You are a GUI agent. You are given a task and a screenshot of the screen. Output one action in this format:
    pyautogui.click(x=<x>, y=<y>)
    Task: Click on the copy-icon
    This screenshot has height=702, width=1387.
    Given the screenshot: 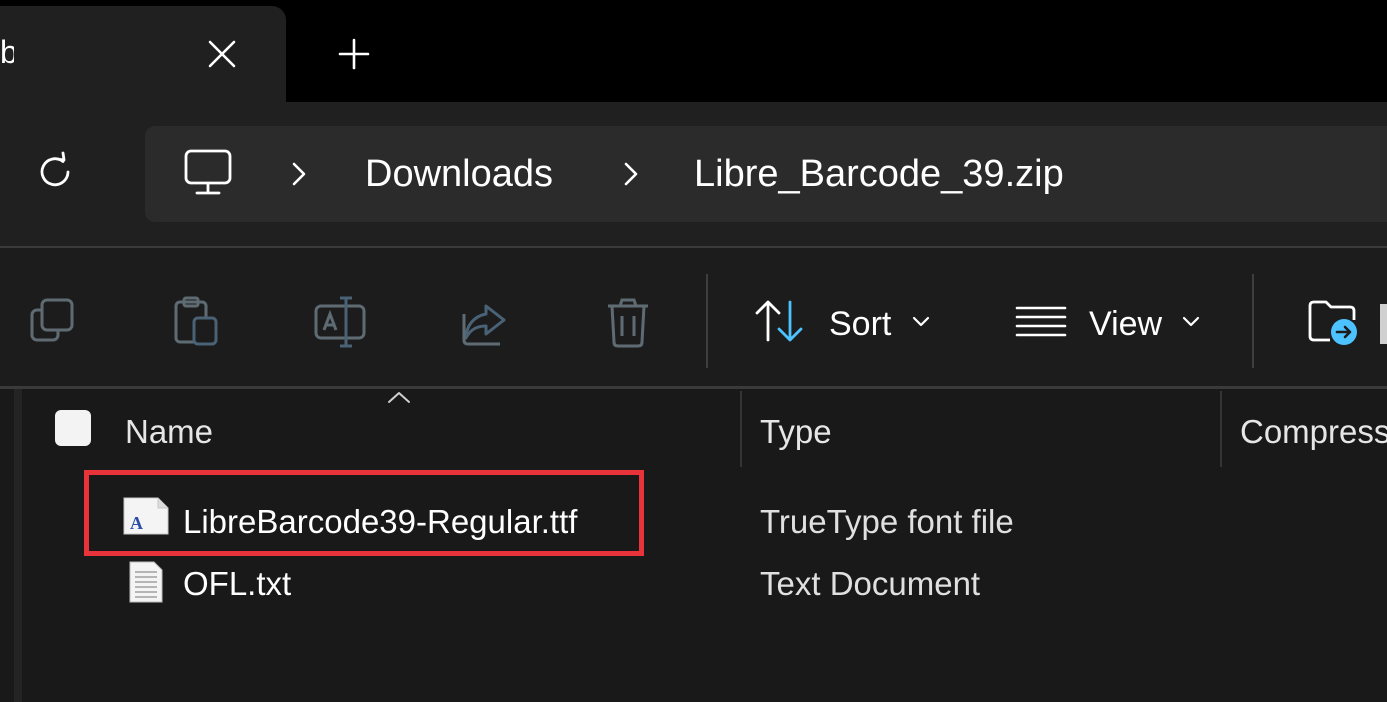 What is the action you would take?
    pyautogui.click(x=54, y=322)
    